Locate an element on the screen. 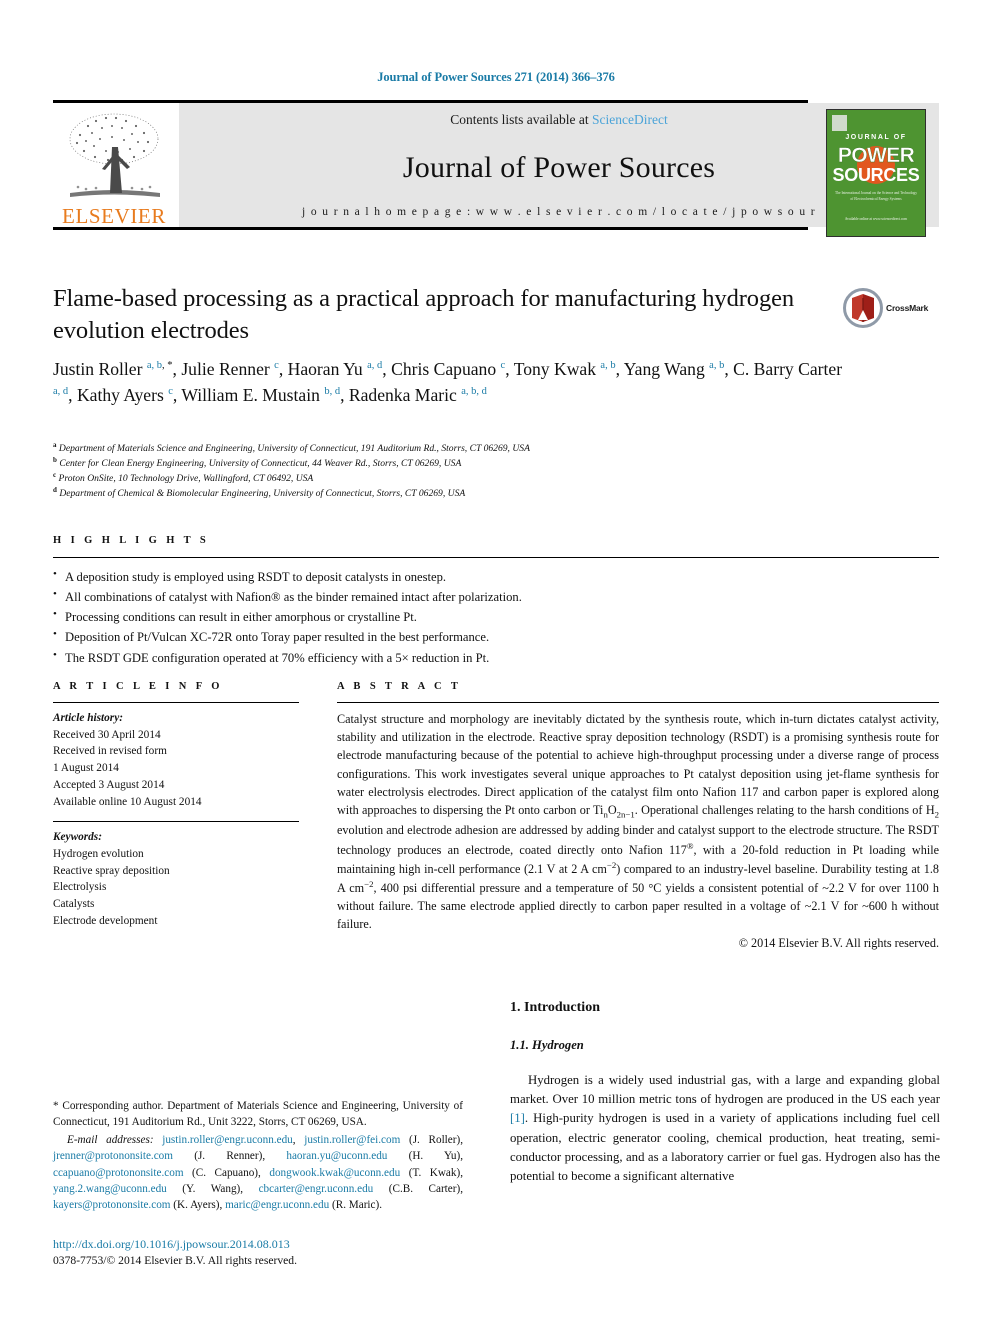 This screenshot has height=1323, width=992. section-heading-introduction: 1. Introduction is located at coordinates (555, 1007).